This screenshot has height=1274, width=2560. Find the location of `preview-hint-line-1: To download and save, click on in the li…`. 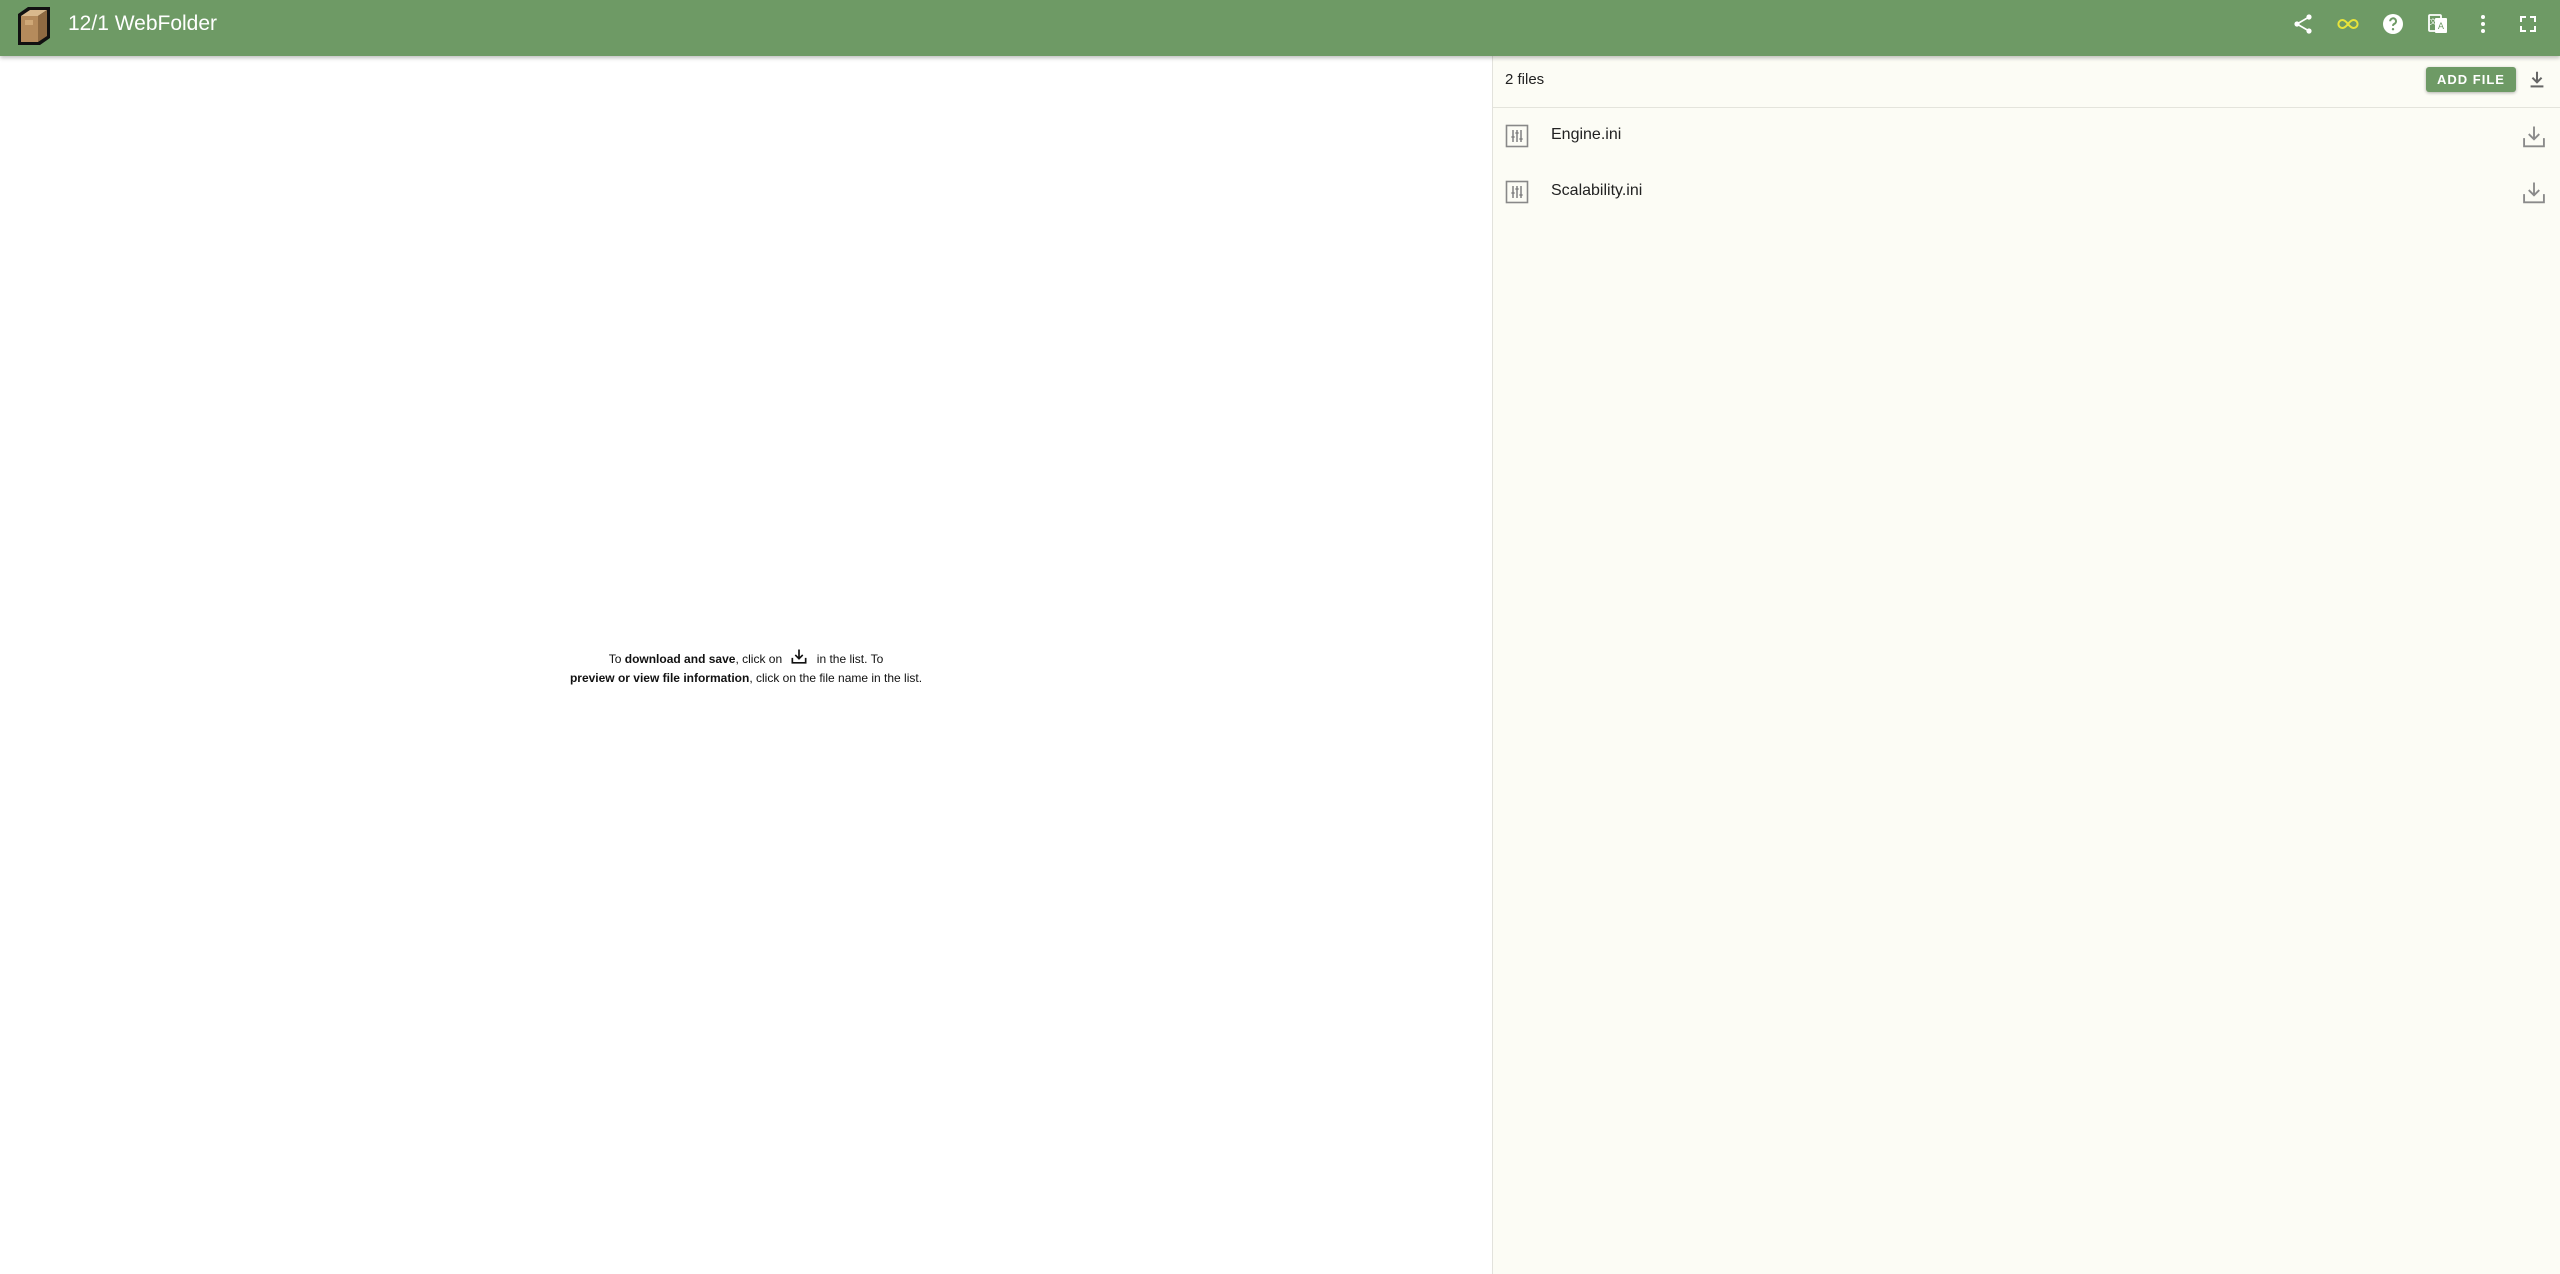

preview-hint-line-1: To download and save, click on in the li… is located at coordinates (746, 658).